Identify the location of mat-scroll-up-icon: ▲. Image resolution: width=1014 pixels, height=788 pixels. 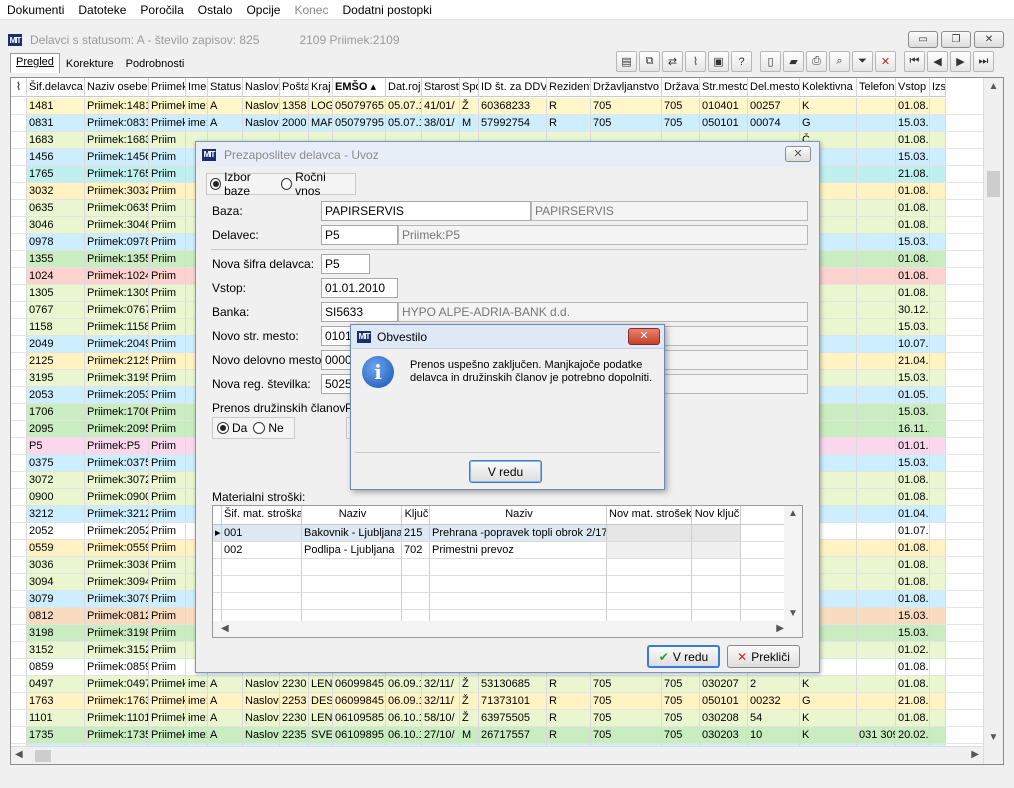
(793, 513).